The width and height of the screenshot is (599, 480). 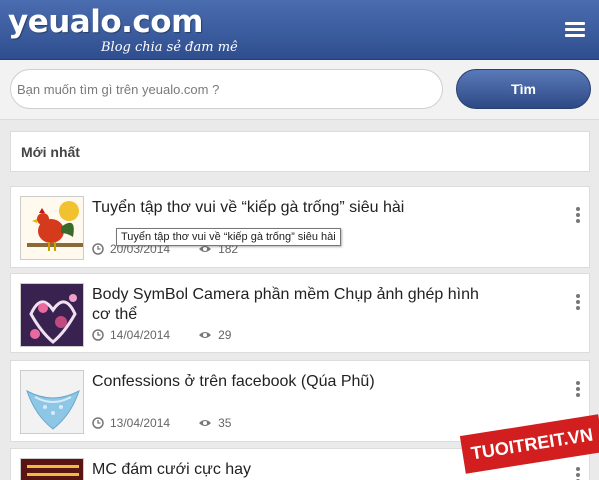 I want to click on article-views: 35, so click(x=225, y=423).